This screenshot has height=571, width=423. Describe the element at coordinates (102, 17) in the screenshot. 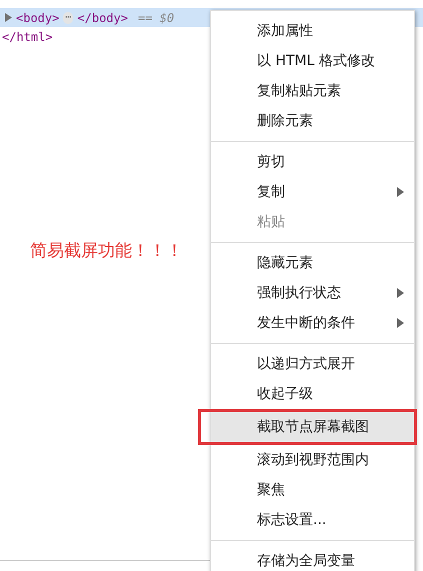

I see `close-tag: </body>` at that location.